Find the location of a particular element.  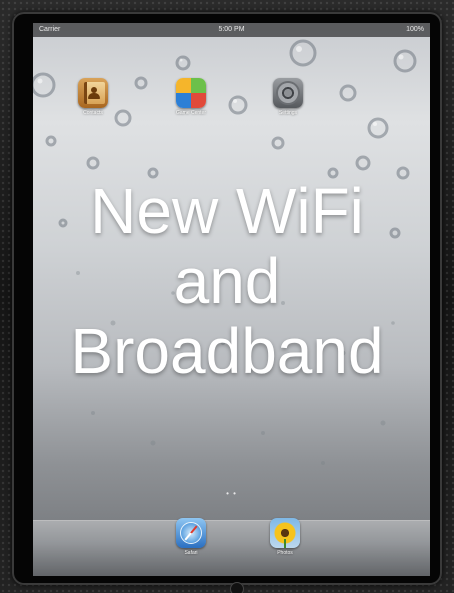

app-game-center: Game Center is located at coordinates (191, 97).